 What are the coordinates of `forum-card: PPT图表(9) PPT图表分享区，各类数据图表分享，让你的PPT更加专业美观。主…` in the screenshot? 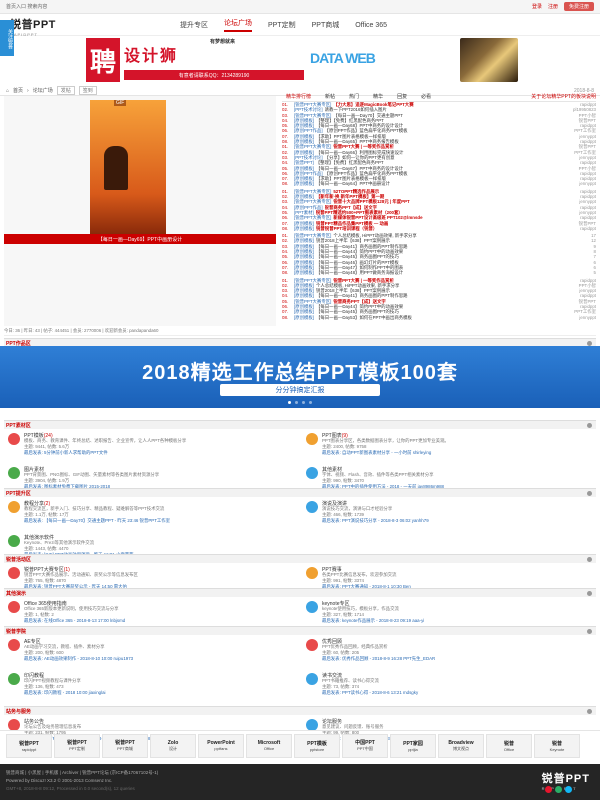 It's located at (447, 447).